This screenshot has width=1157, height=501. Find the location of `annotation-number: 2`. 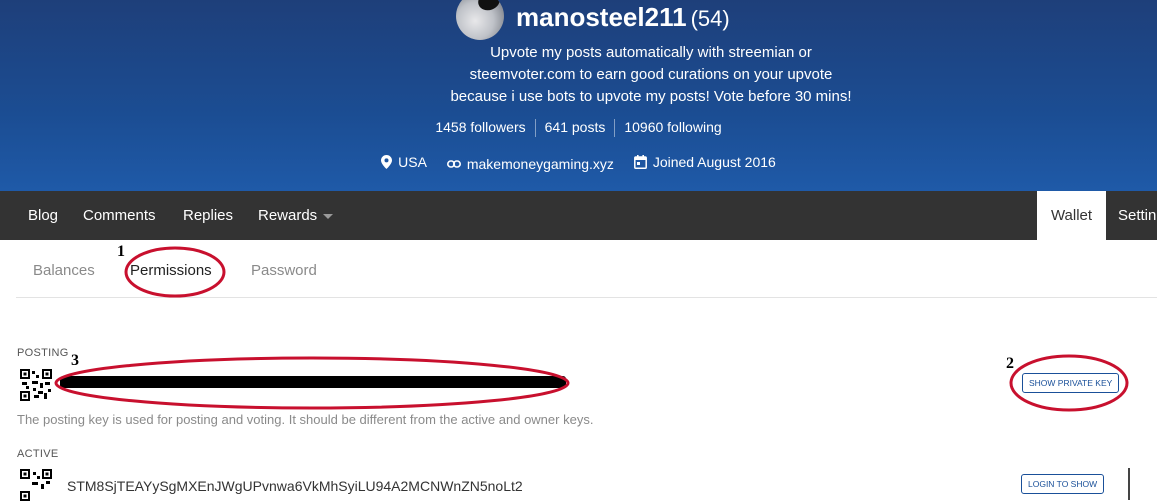

annotation-number: 2 is located at coordinates (1010, 363).